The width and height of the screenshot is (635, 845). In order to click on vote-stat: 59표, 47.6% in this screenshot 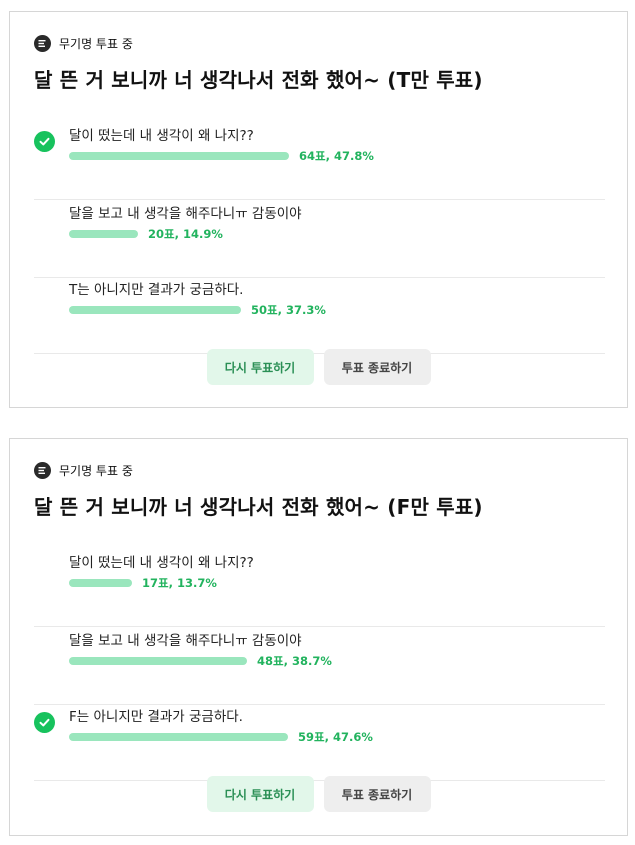, I will do `click(335, 737)`.